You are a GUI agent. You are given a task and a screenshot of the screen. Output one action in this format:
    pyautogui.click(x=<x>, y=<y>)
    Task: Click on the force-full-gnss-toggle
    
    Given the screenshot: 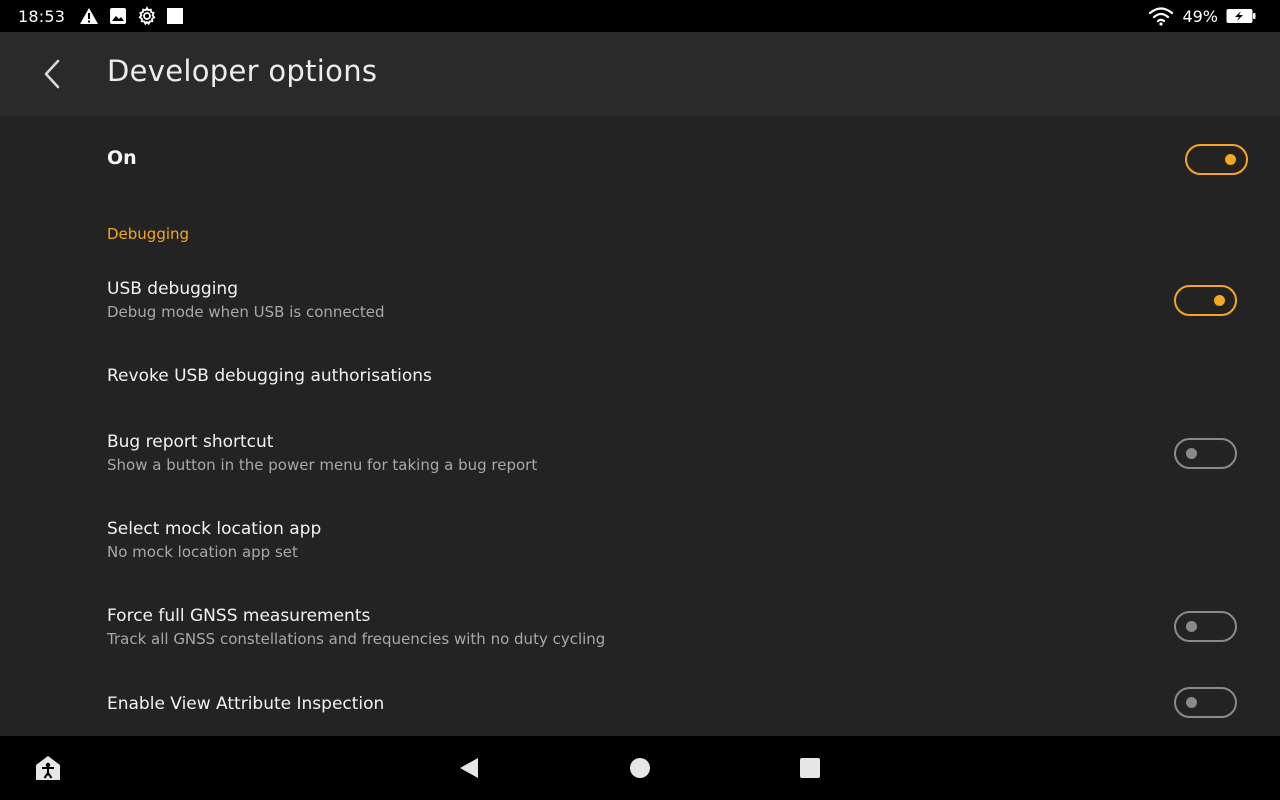 What is the action you would take?
    pyautogui.click(x=1205, y=626)
    